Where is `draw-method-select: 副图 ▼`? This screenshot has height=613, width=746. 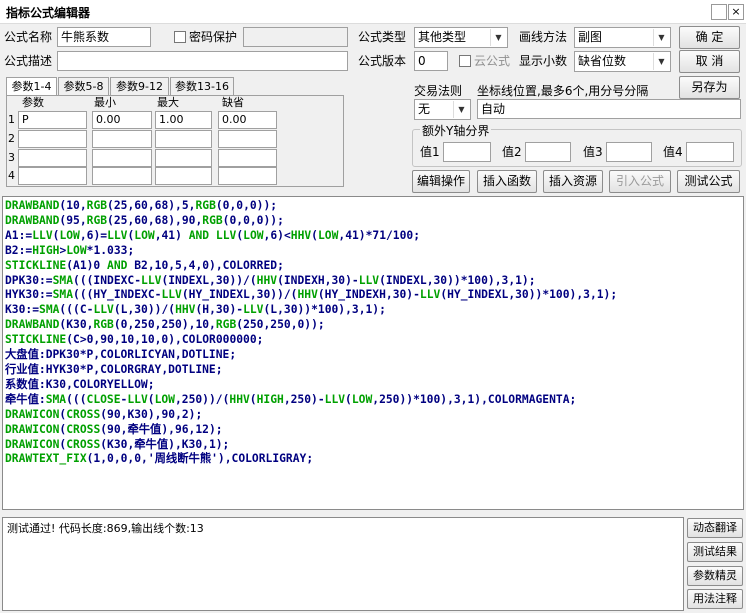 draw-method-select: 副图 ▼ is located at coordinates (622, 37).